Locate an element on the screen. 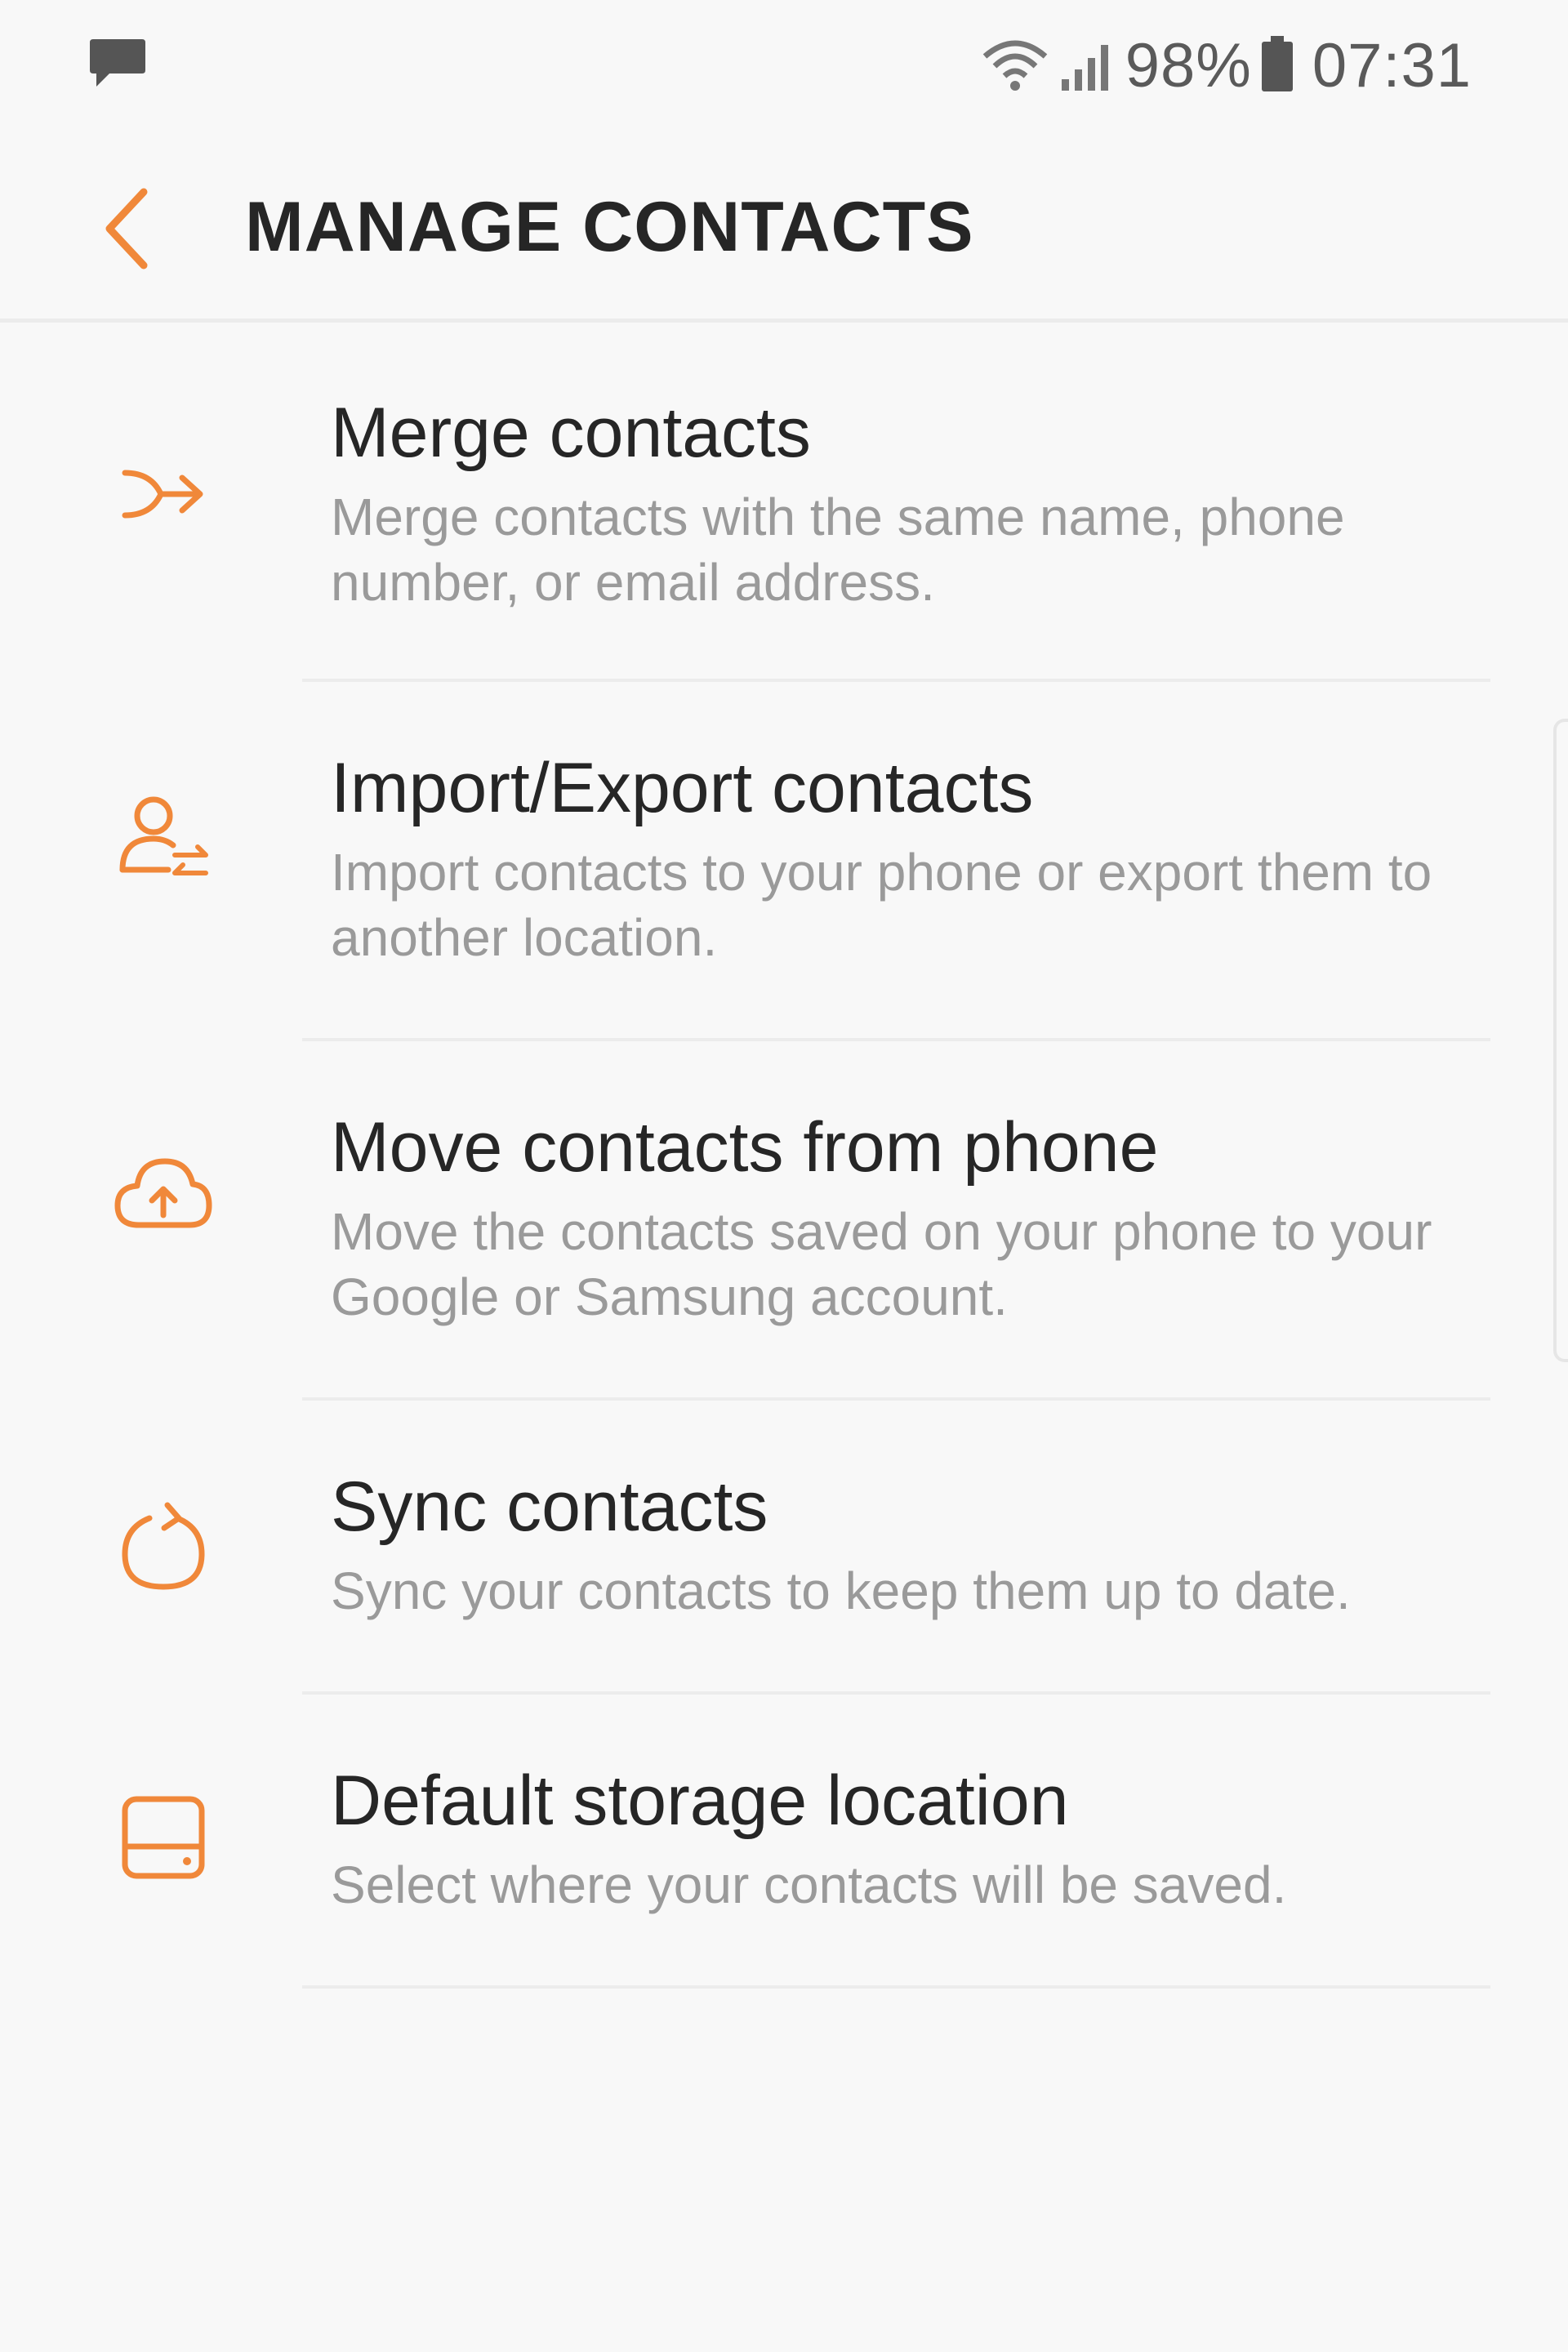 The height and width of the screenshot is (2352, 1568). status-indicators: 98% 07:31 is located at coordinates (1226, 65).